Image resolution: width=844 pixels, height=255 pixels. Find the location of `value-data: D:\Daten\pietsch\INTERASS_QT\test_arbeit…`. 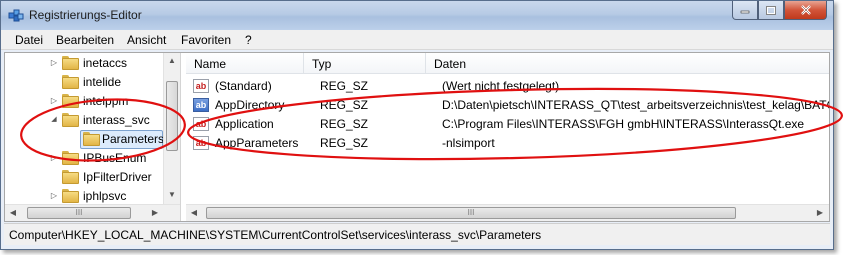

value-data: D:\Daten\pietsch\INTERASS_QT\test_arbeit… is located at coordinates (635, 105).